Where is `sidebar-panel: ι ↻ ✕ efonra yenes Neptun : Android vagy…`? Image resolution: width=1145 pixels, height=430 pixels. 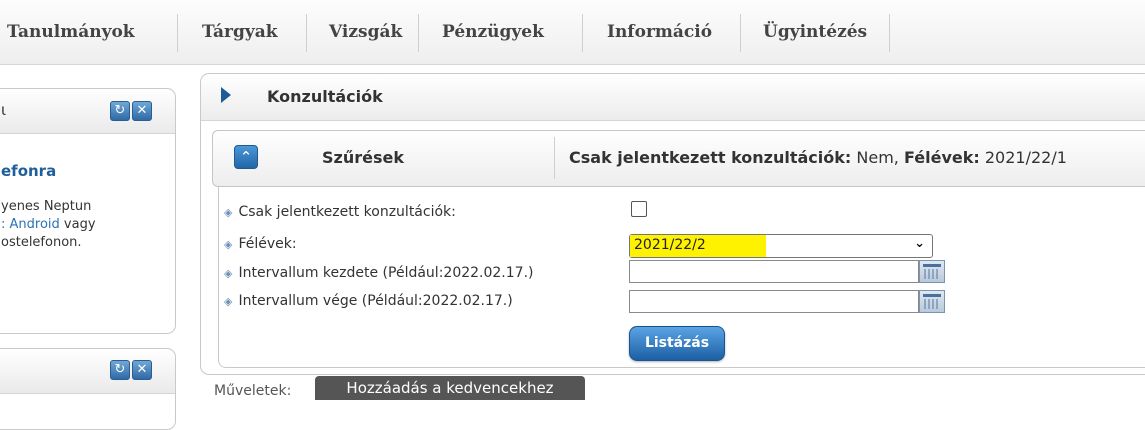
sidebar-panel: ι ↻ ✕ efonra yenes Neptun : Android vagy… is located at coordinates (88, 211).